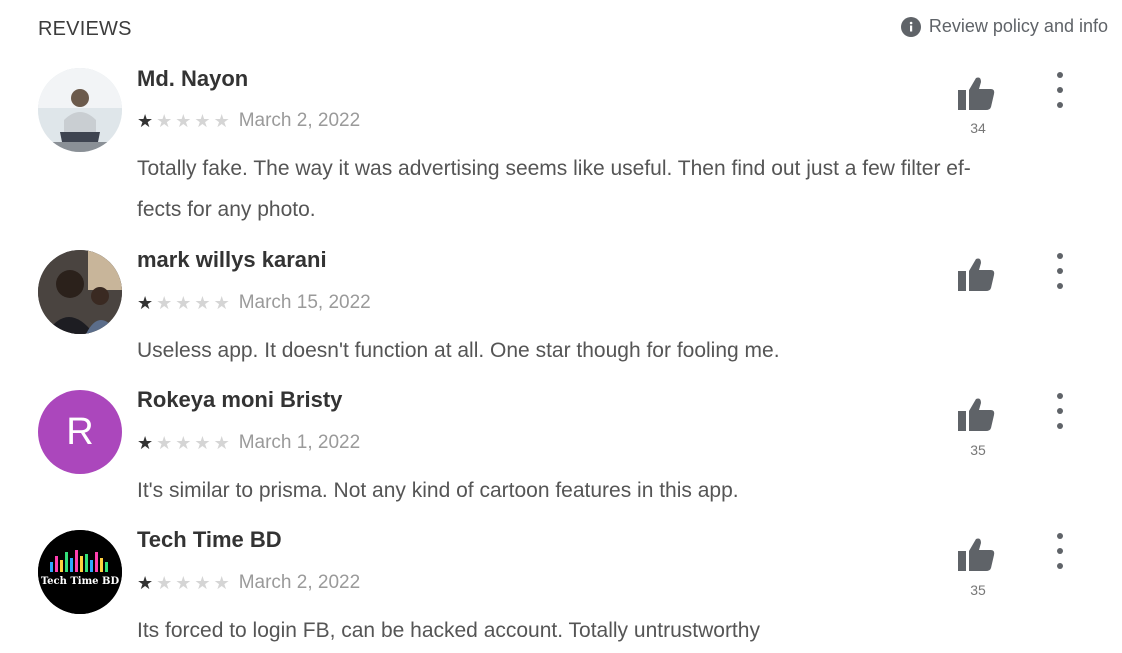  I want to click on review-author: Rokeya moni Bristy, so click(240, 399).